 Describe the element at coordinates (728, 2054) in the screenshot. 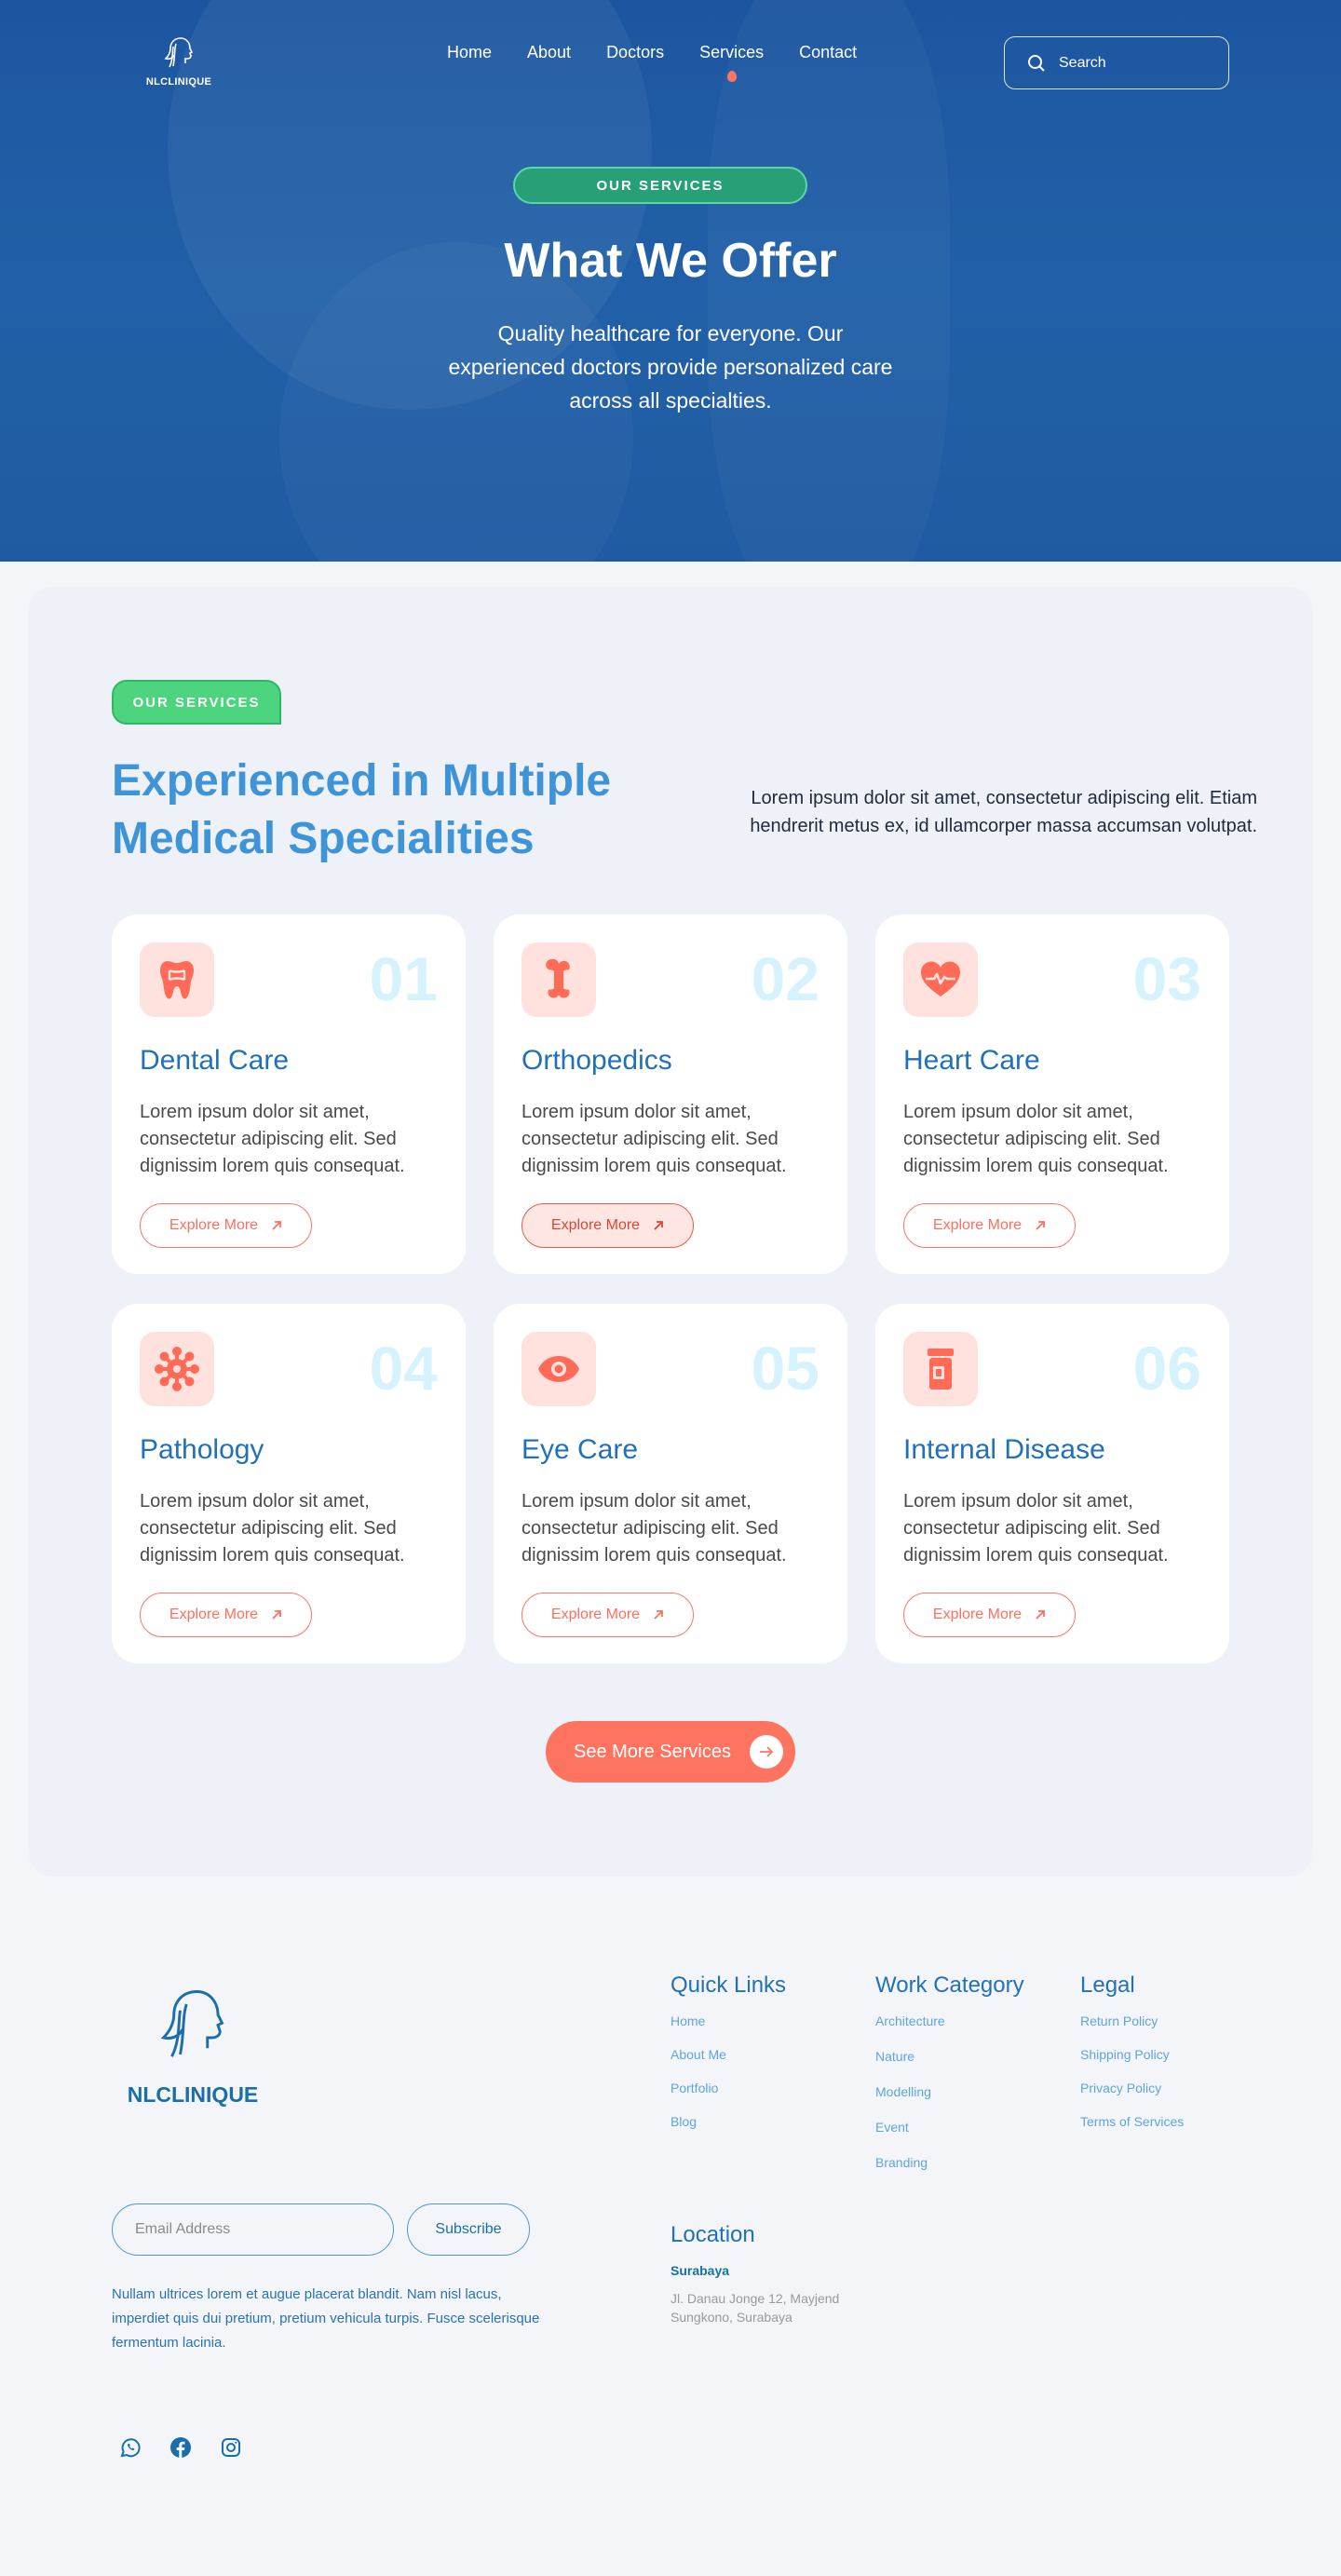

I see `footer-link-about-me: About Me` at that location.